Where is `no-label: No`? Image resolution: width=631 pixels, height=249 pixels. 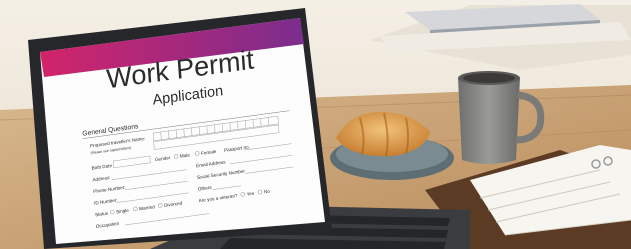 no-label: No is located at coordinates (267, 192).